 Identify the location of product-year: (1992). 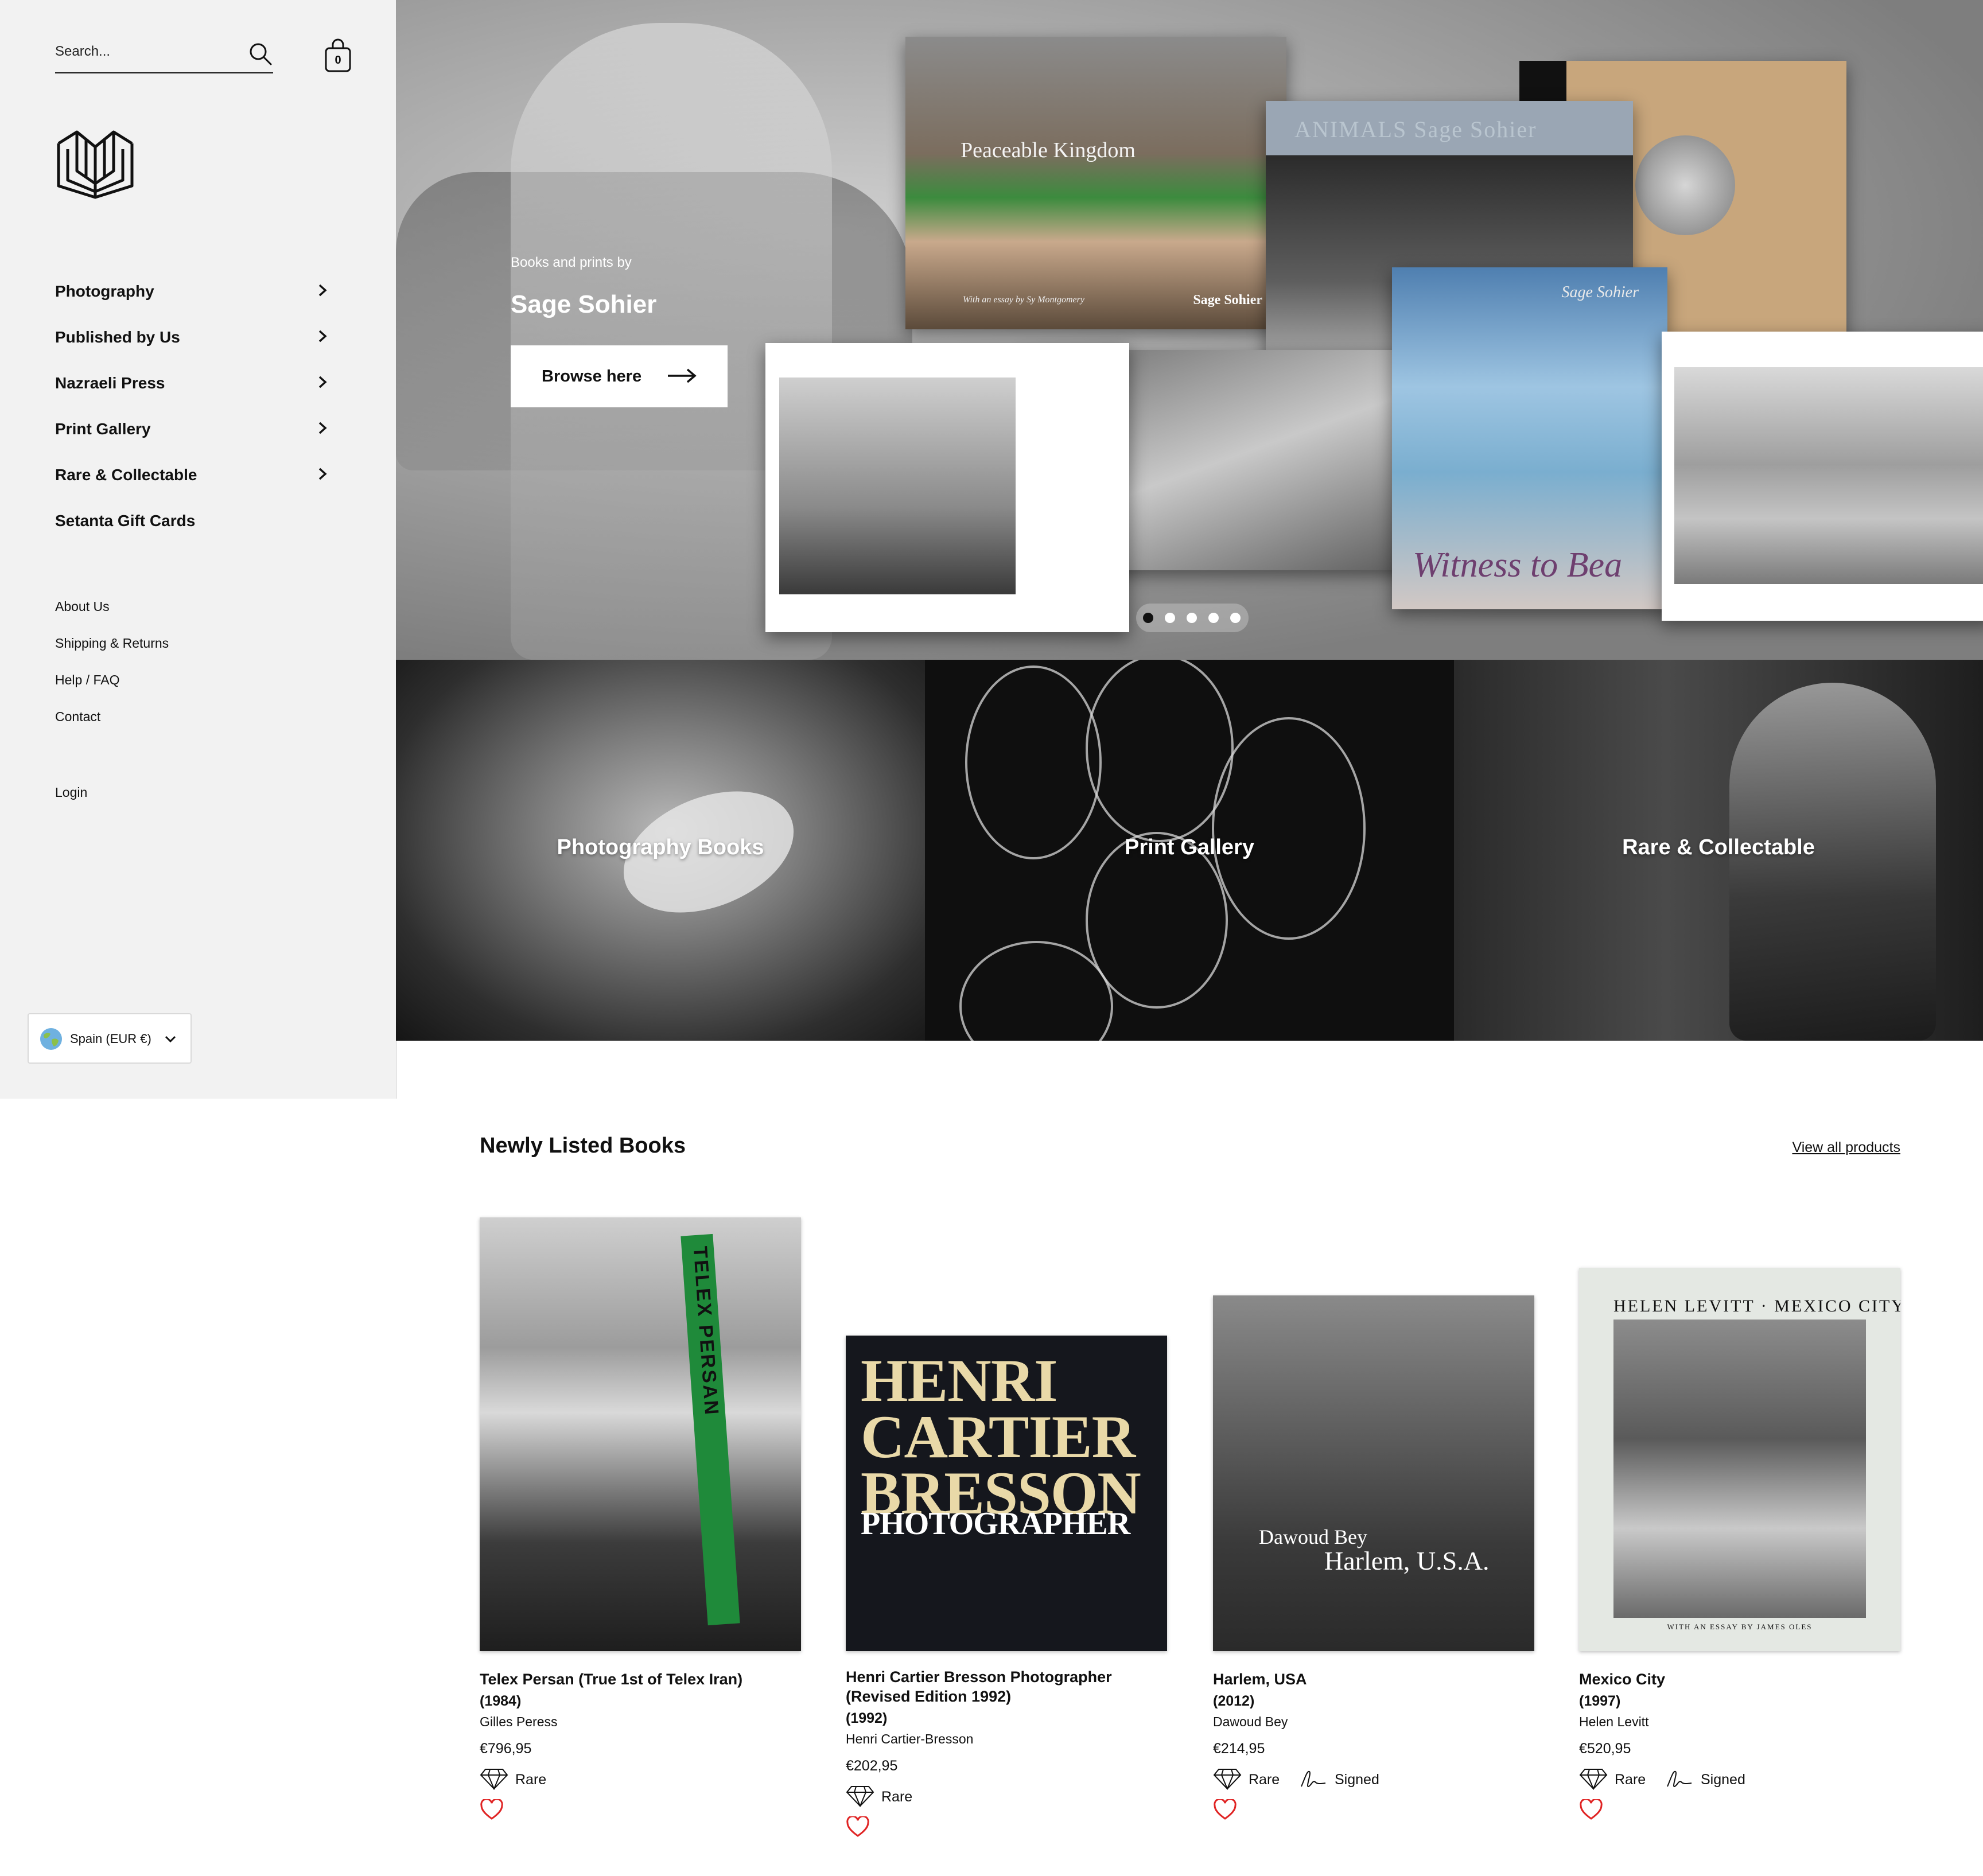
(867, 1718).